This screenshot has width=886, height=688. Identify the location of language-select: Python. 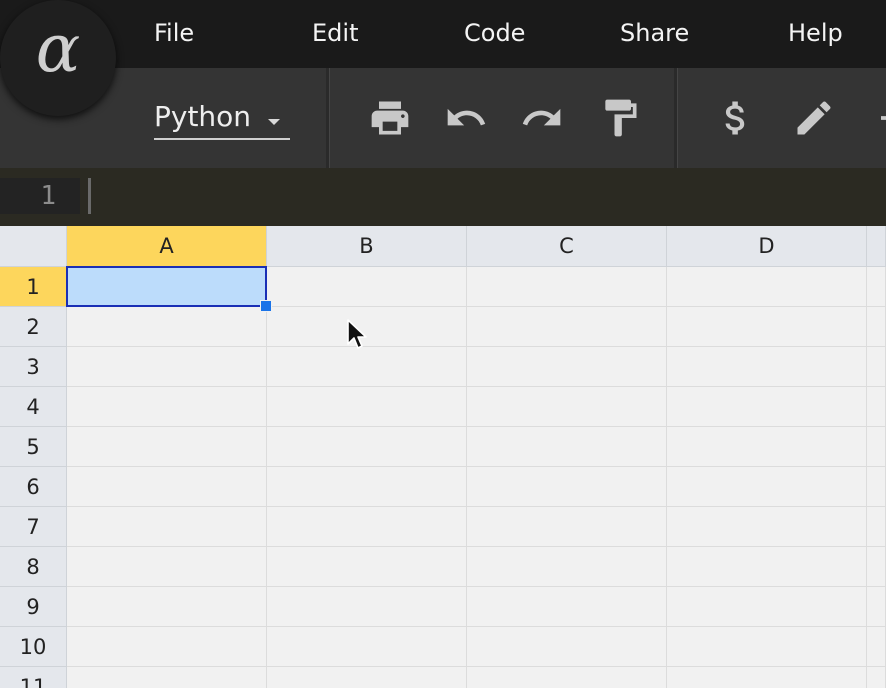
(222, 119).